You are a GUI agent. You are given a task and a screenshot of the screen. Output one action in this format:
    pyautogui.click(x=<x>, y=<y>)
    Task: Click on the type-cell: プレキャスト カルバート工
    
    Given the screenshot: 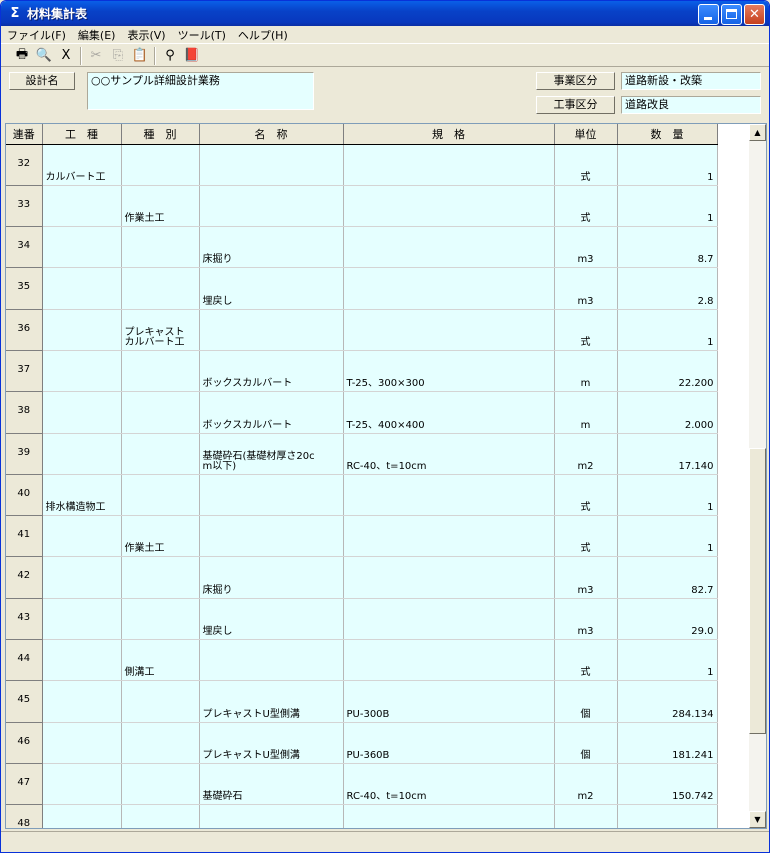 What is the action you would take?
    pyautogui.click(x=160, y=330)
    